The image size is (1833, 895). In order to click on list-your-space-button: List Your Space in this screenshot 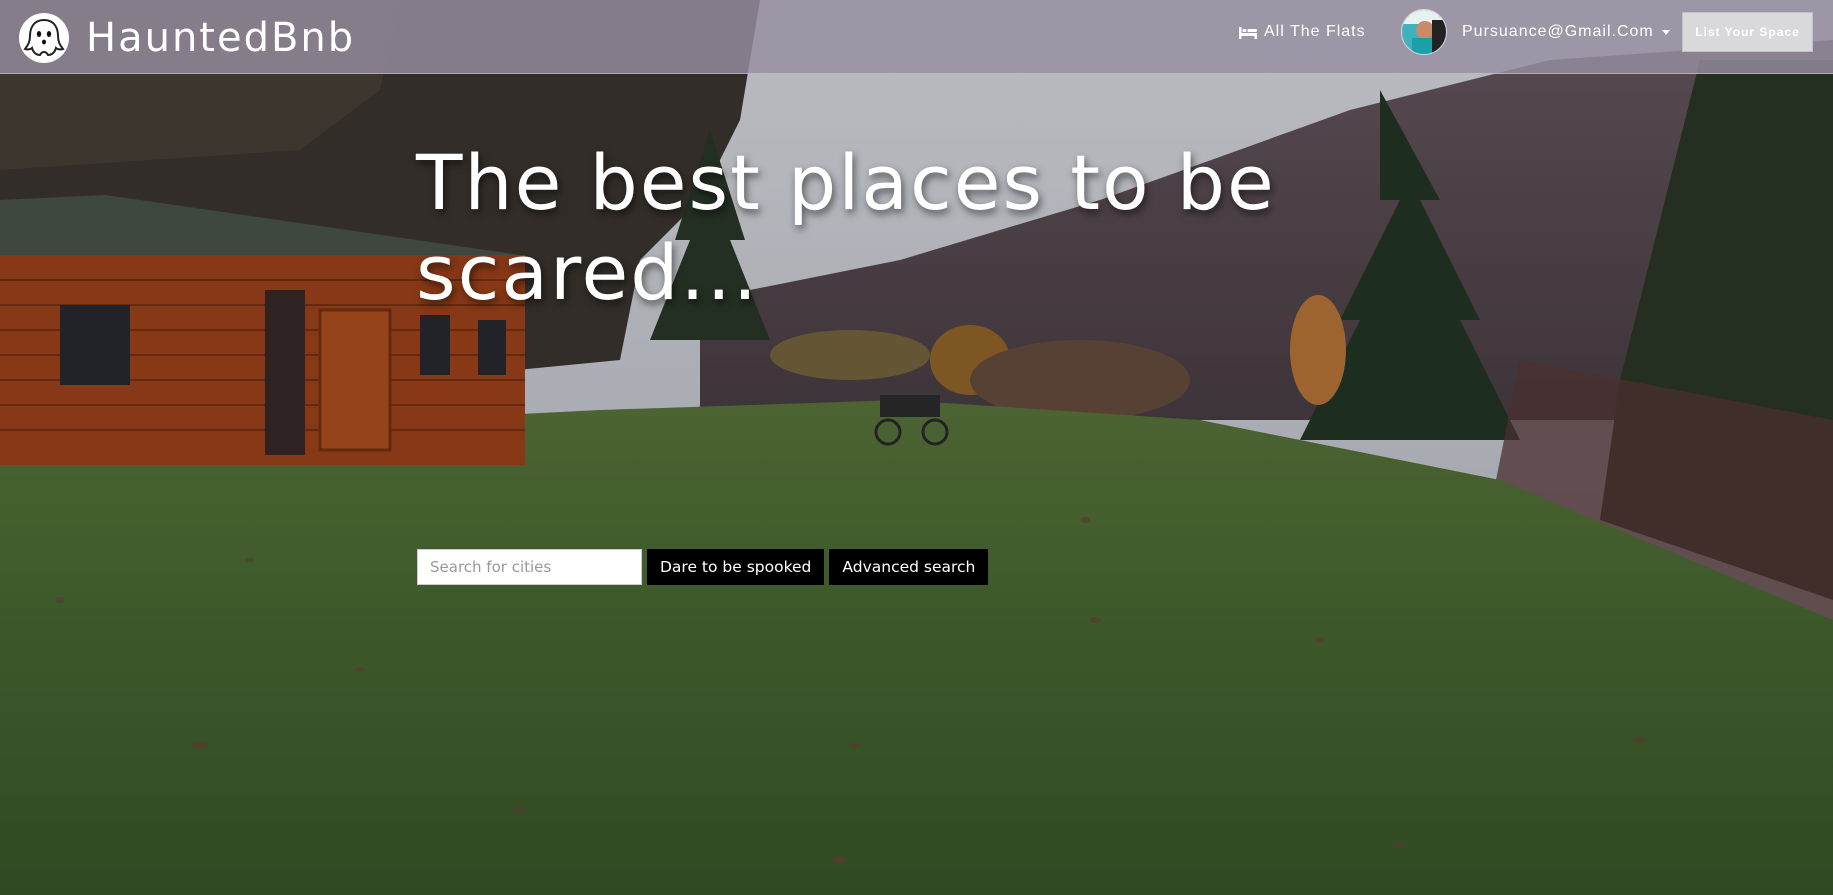, I will do `click(1747, 32)`.